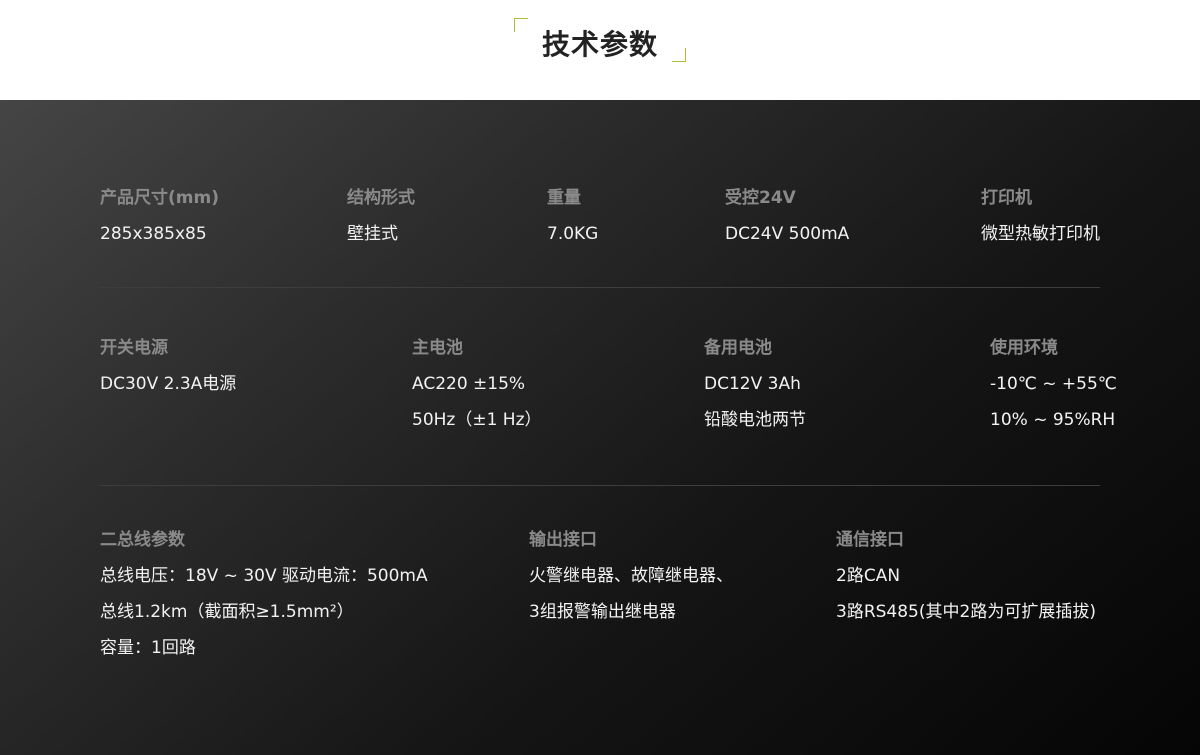 The height and width of the screenshot is (755, 1200). I want to click on spec-value: AC220 ±15%, so click(469, 384).